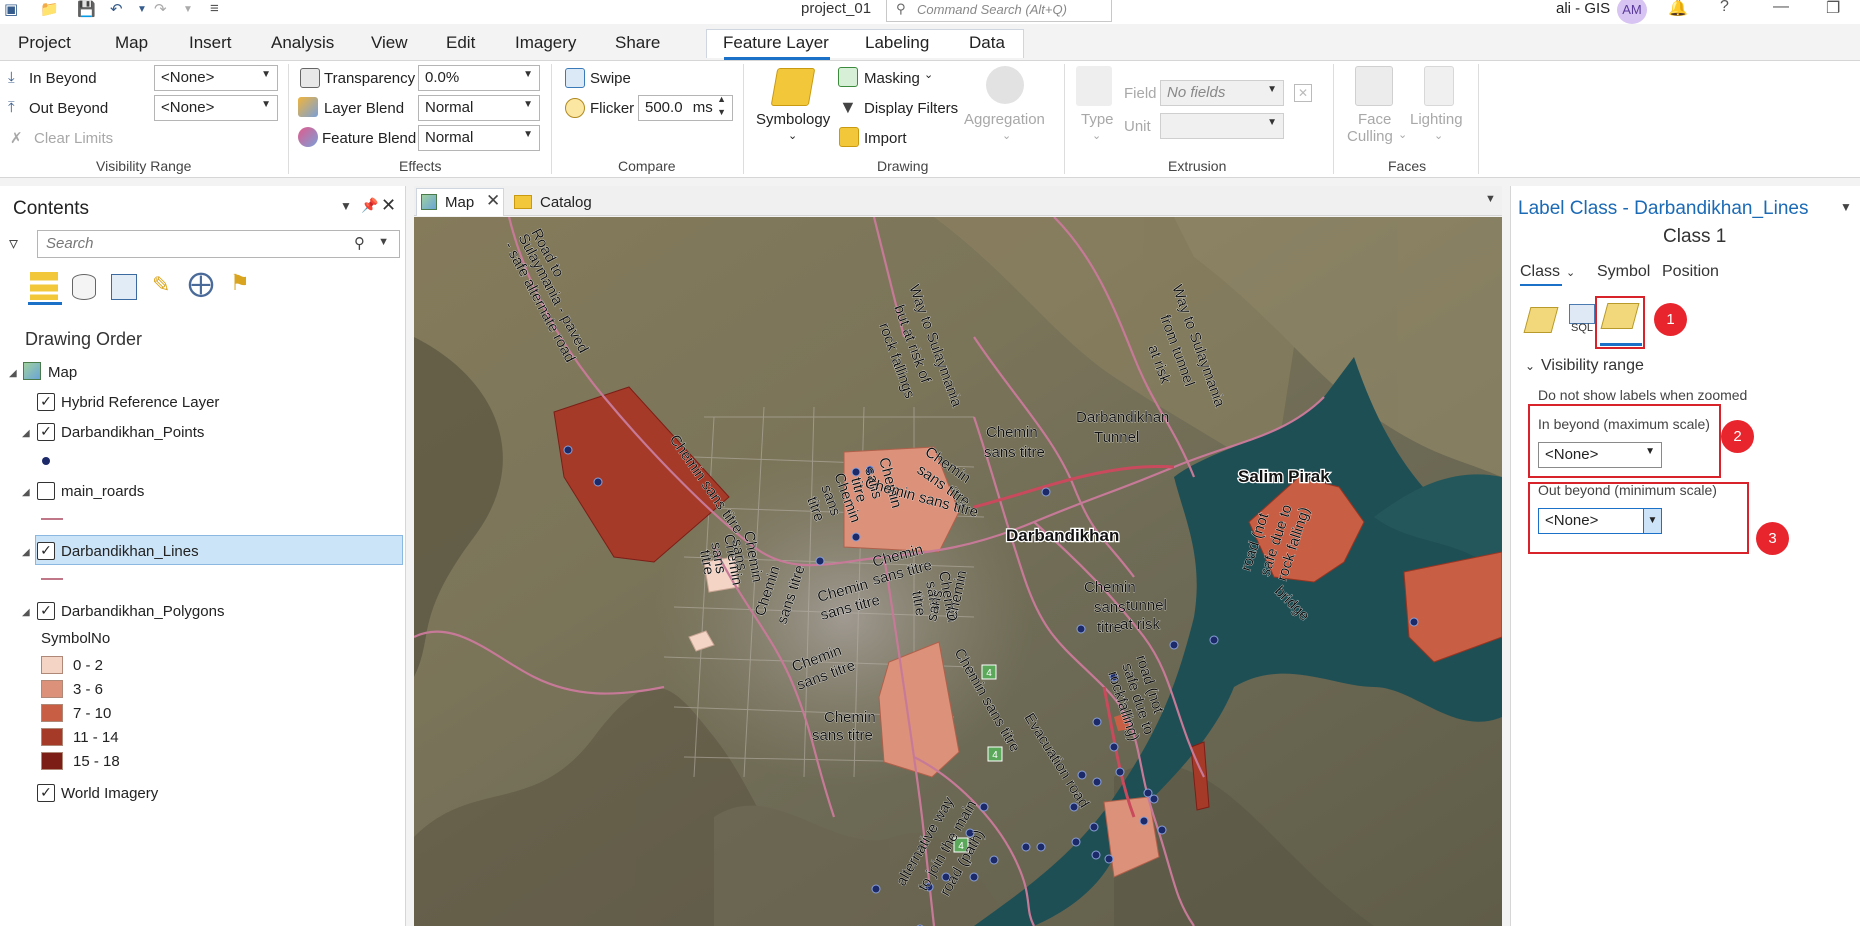 This screenshot has width=1860, height=926. I want to click on expand-roads-icon: ◢, so click(26, 492).